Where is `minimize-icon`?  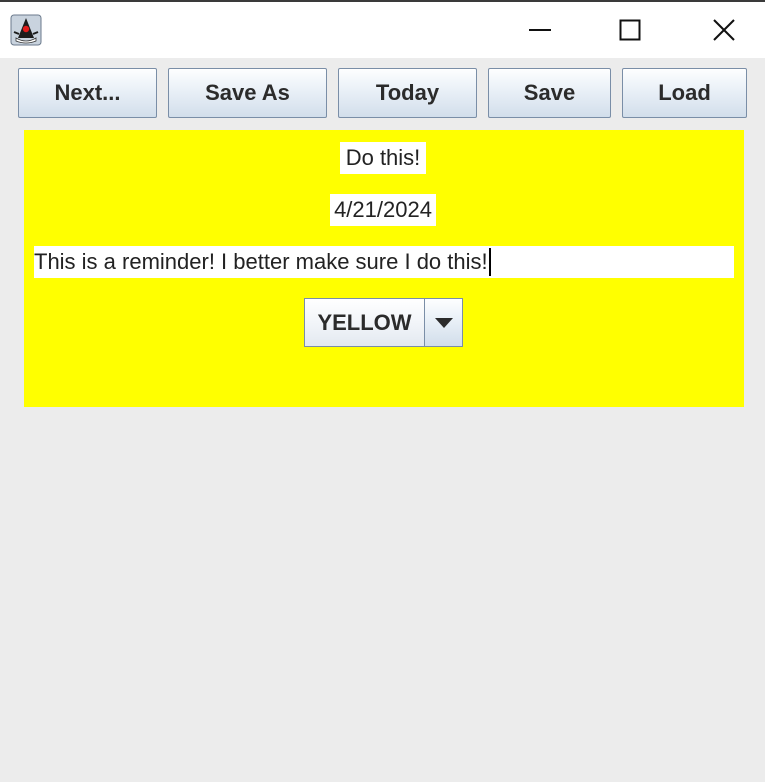
minimize-icon is located at coordinates (540, 30).